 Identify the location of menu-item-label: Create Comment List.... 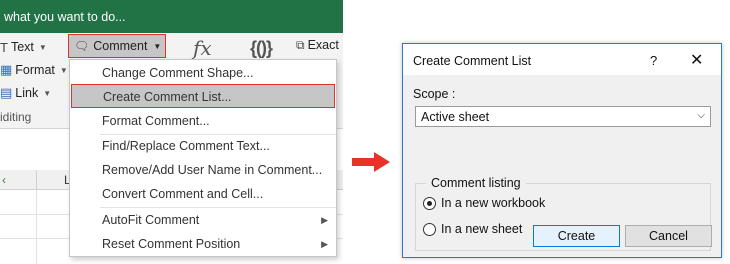
(167, 97).